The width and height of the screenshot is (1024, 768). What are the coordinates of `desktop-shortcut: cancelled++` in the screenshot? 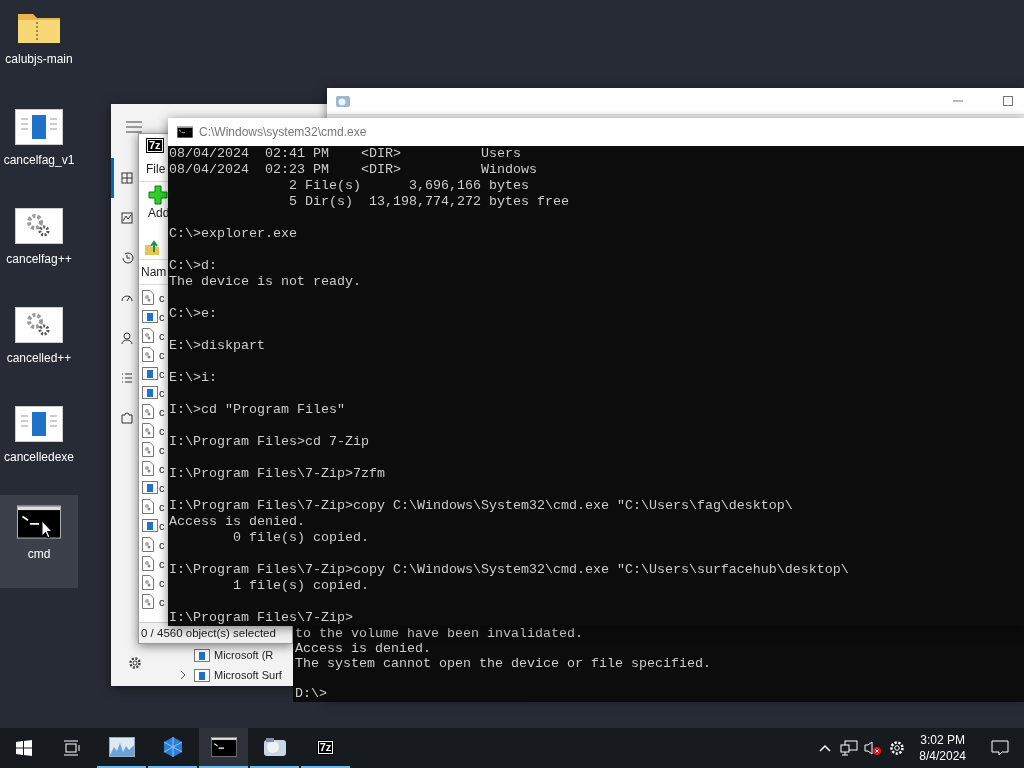 It's located at (39, 343).